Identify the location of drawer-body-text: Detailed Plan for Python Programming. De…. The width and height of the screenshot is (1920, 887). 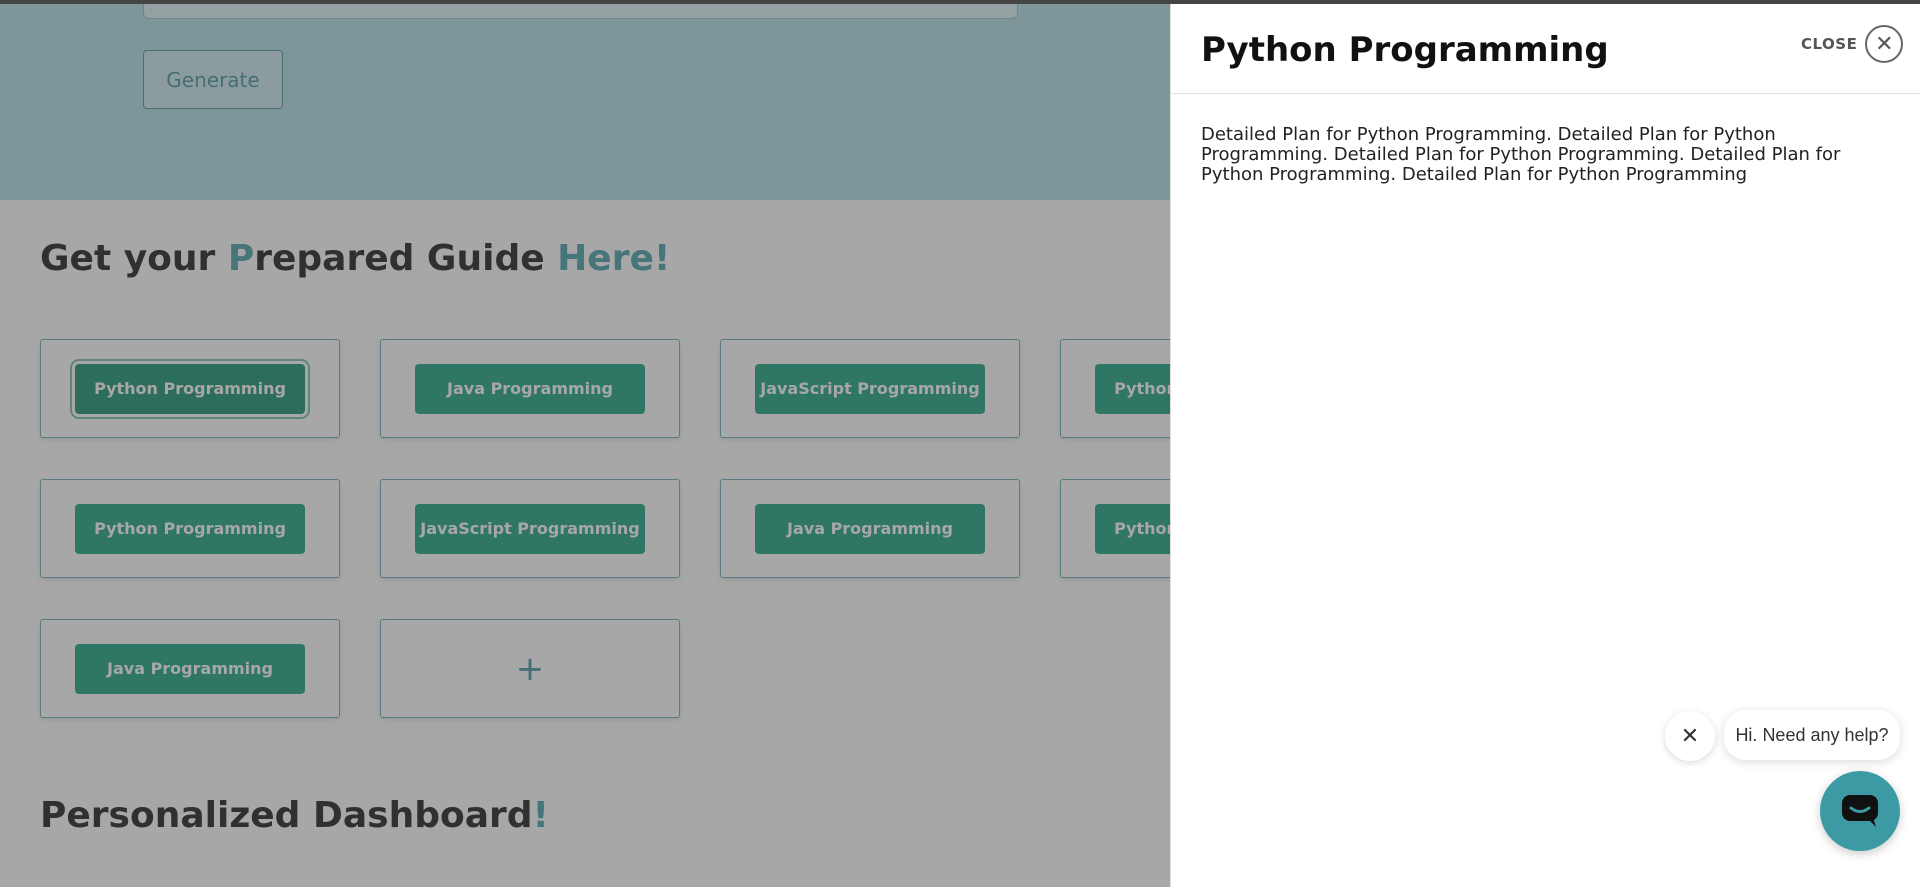
(1521, 154).